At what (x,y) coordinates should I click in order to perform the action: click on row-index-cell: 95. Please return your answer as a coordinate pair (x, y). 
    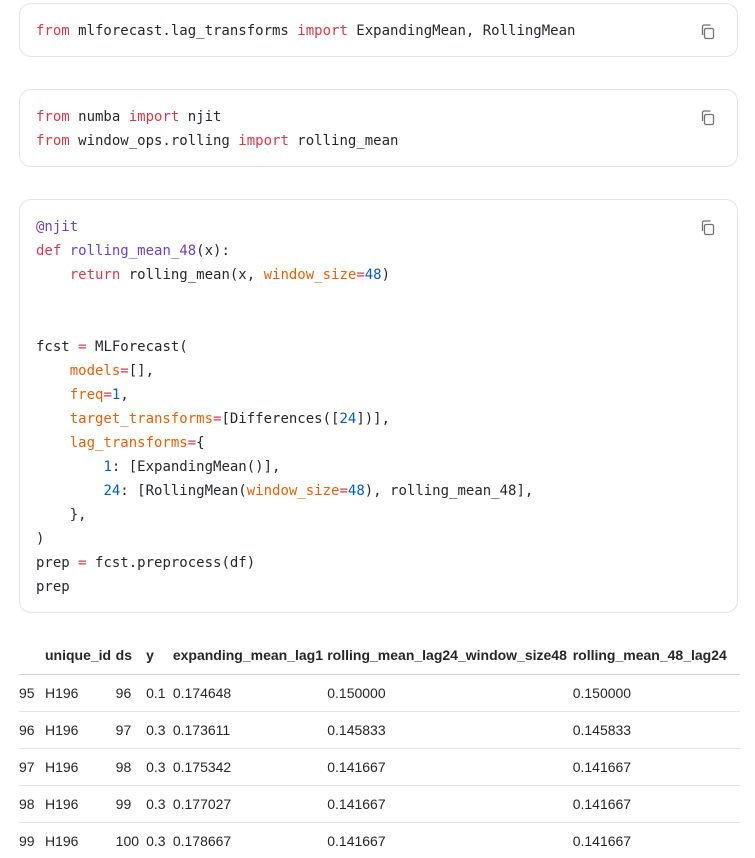
    Looking at the image, I should click on (32, 693).